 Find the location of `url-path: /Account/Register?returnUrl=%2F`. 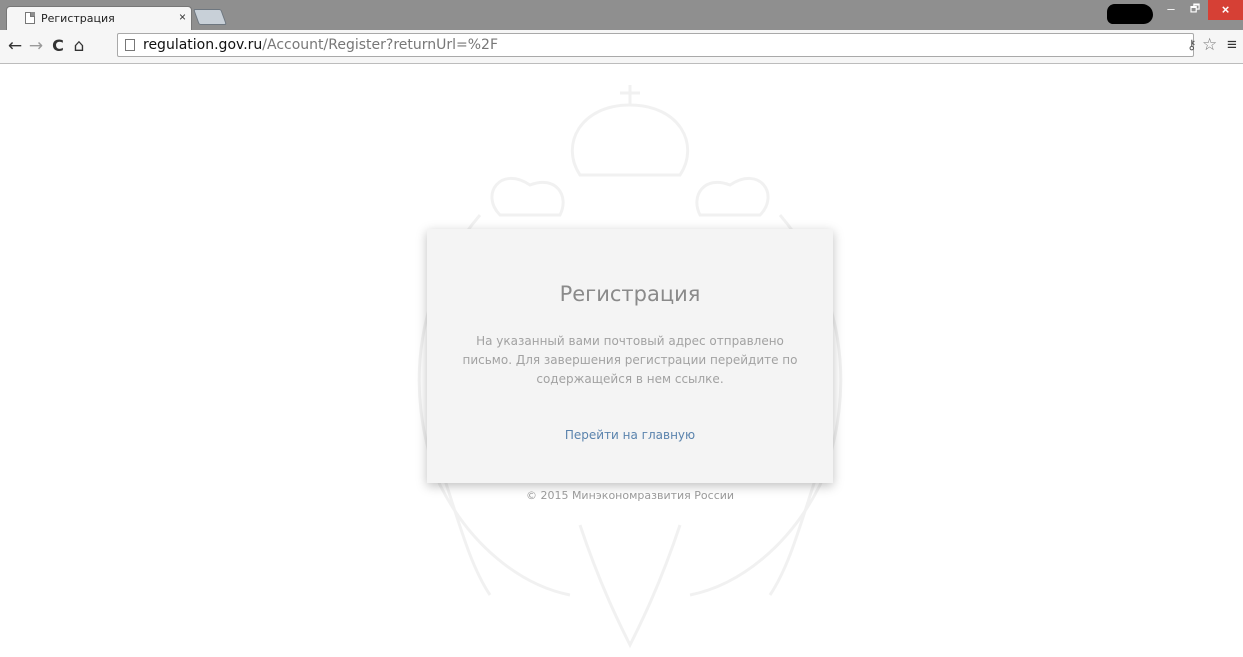

url-path: /Account/Register?returnUrl=%2F is located at coordinates (380, 45).